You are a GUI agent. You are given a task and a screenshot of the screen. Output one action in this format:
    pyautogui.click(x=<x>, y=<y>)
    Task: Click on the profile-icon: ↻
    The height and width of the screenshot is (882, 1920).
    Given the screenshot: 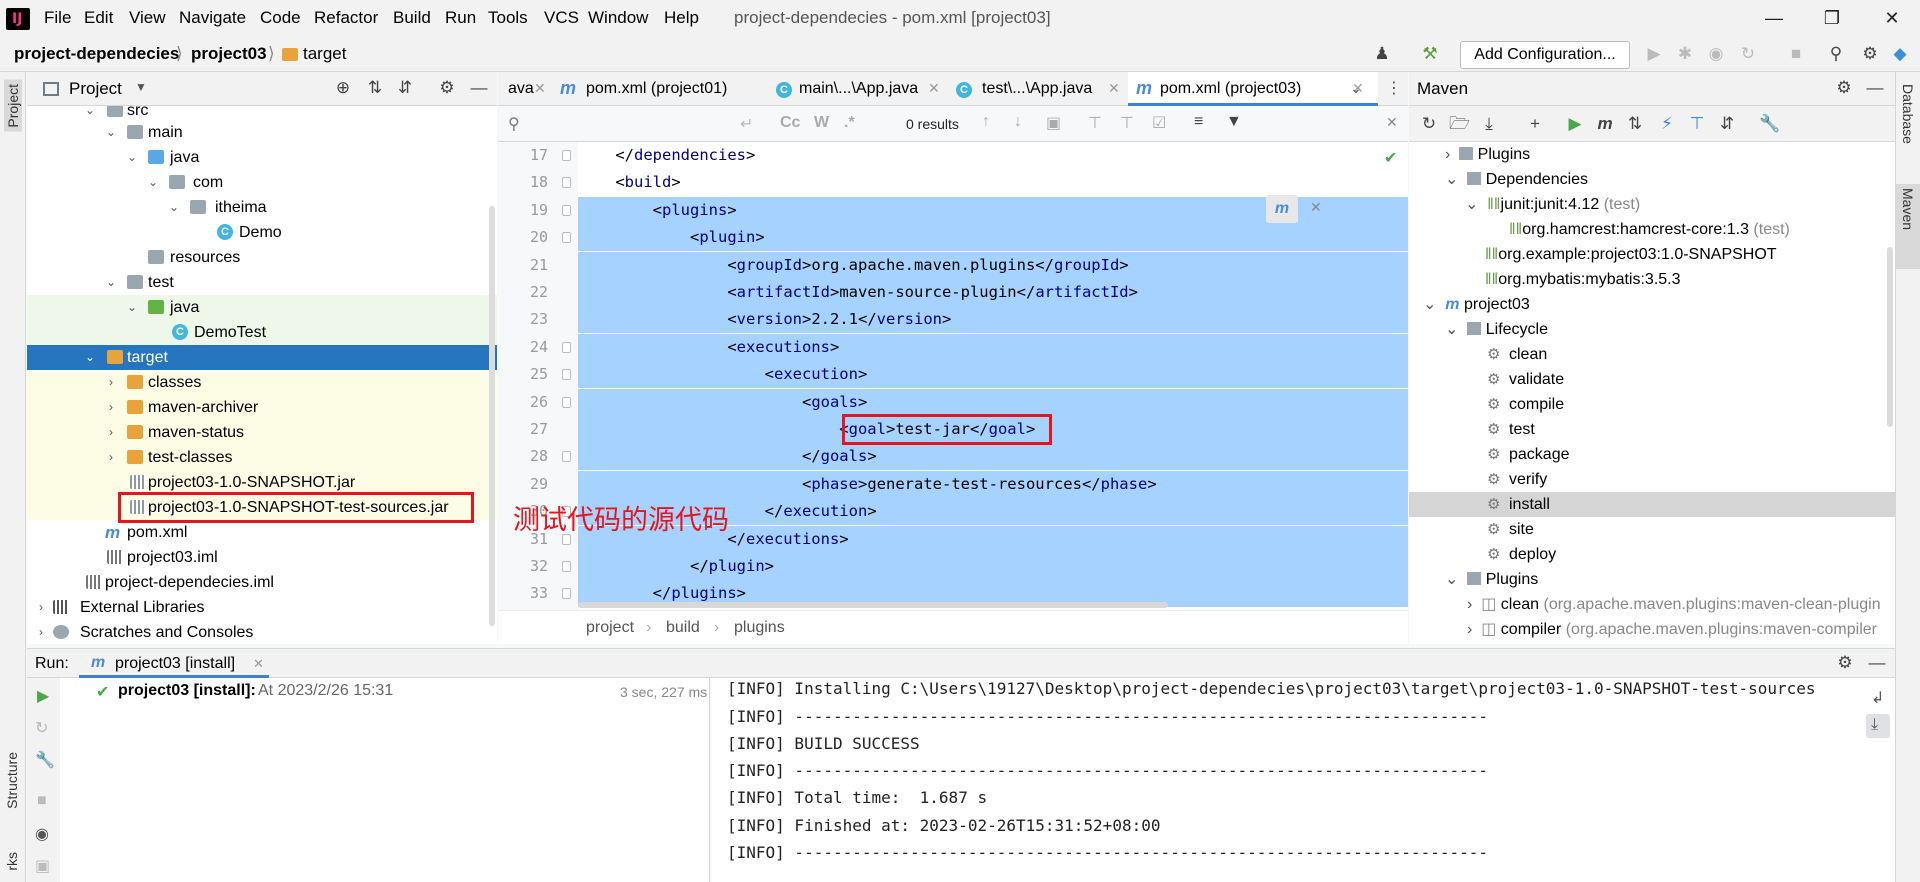 What is the action you would take?
    pyautogui.click(x=1748, y=54)
    